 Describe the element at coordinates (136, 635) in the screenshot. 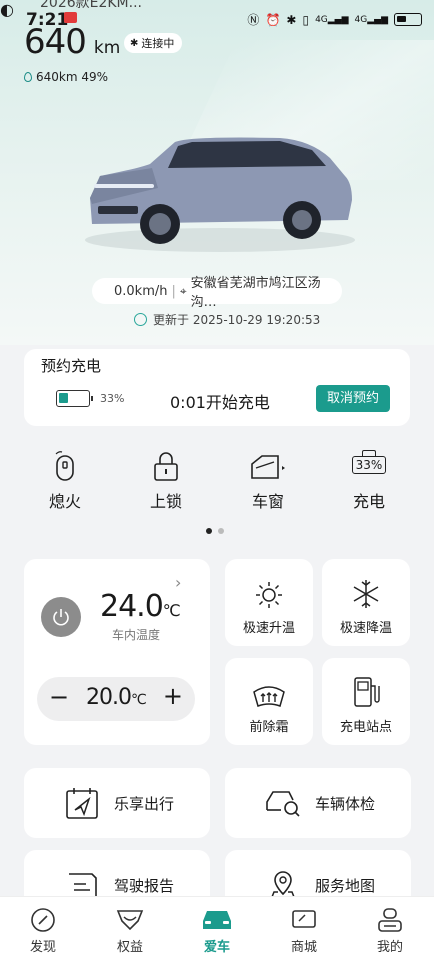

I see `cabin-temp-label: 车内温度` at that location.